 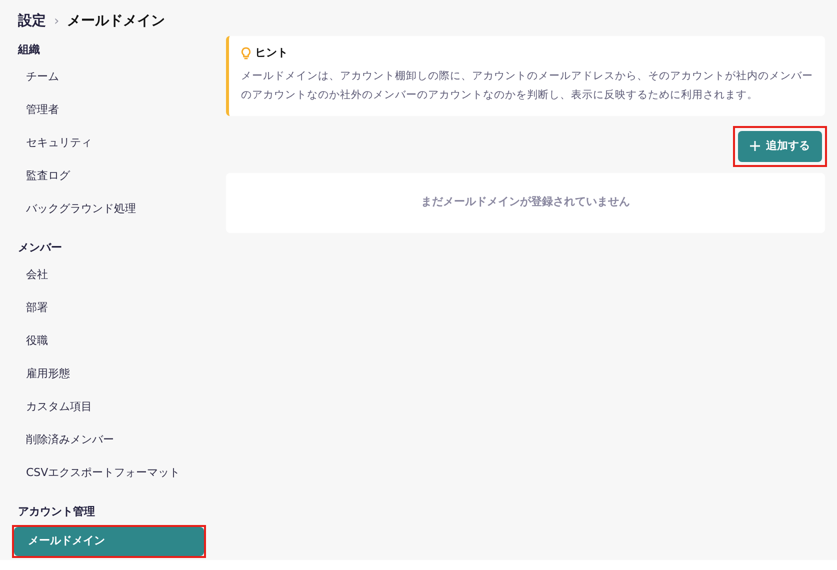 I want to click on sidebar-item: チーム, so click(x=109, y=77).